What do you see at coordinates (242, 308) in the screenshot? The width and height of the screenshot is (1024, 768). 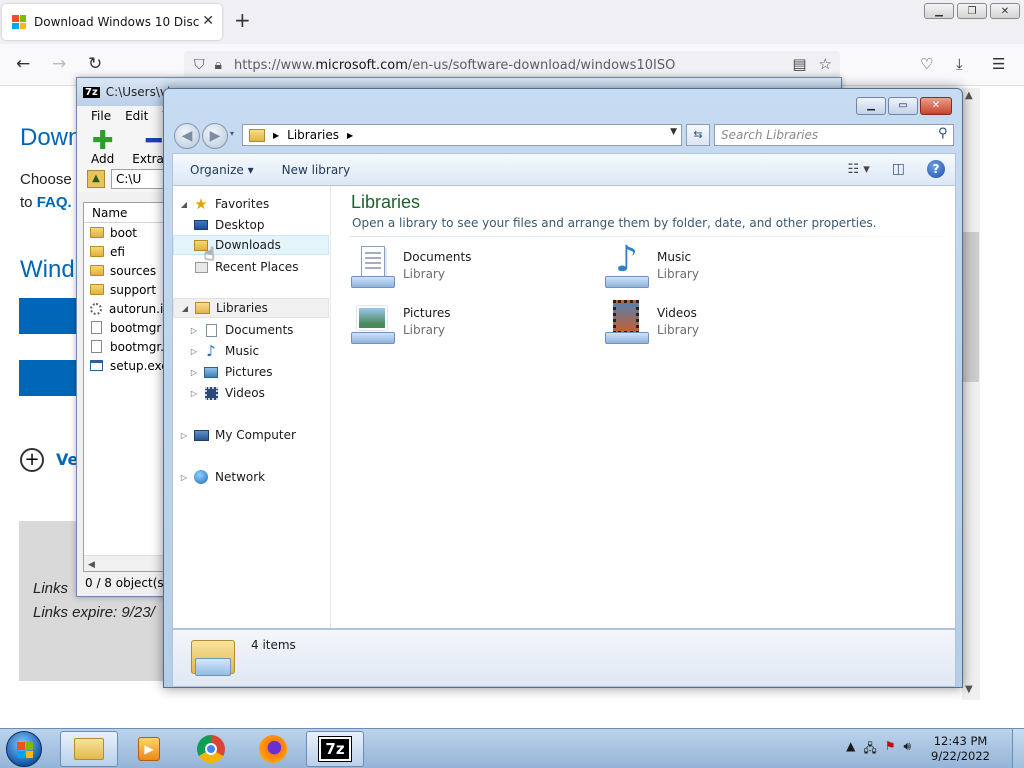 I see `nav-label: Libraries` at bounding box center [242, 308].